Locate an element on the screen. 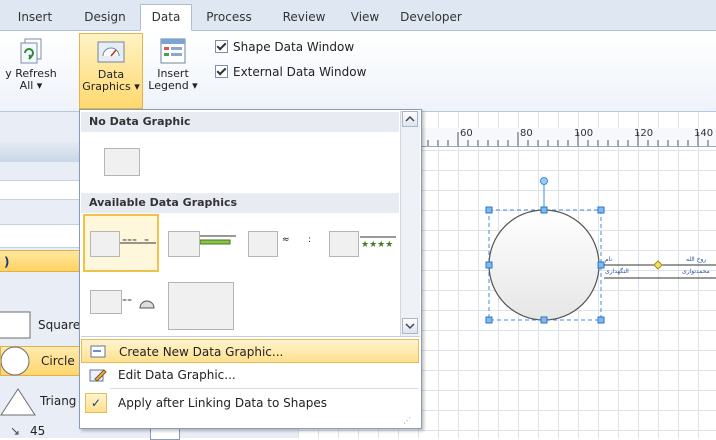 The width and height of the screenshot is (716, 440). callout-text: محمدتواری is located at coordinates (696, 271).